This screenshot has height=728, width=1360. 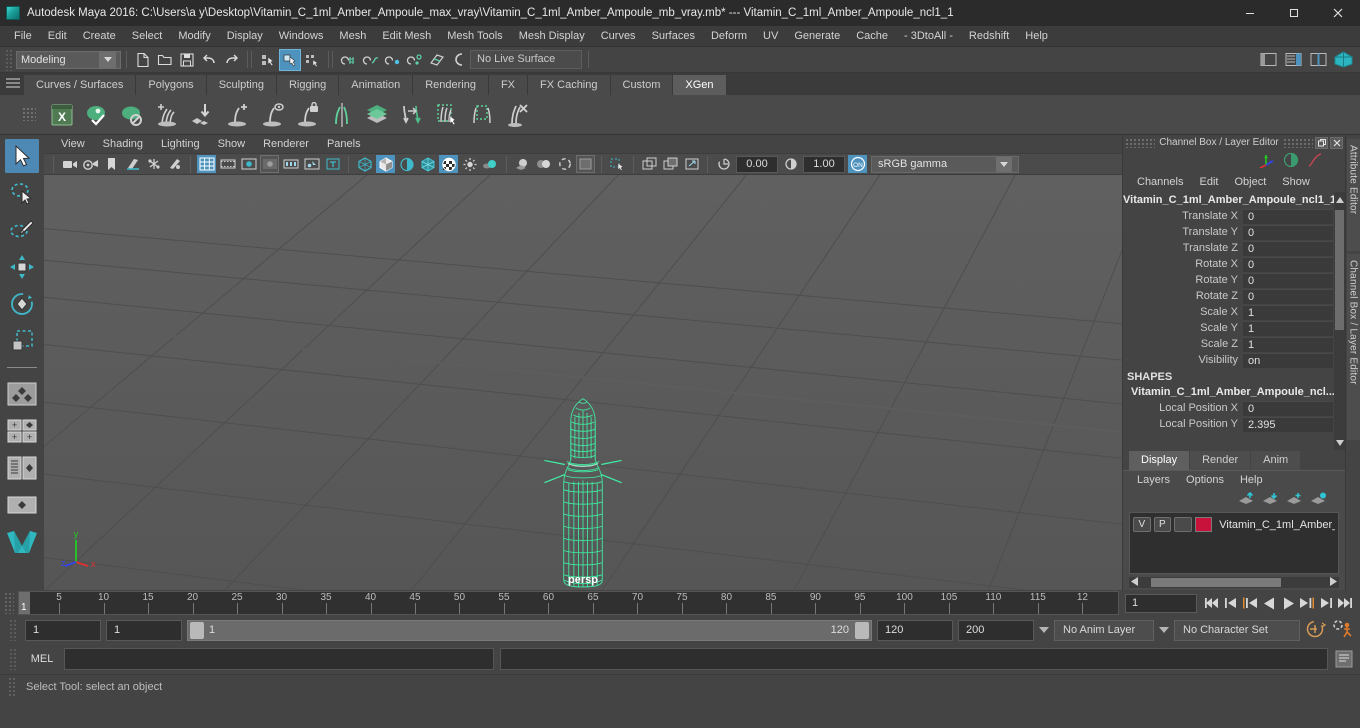 What do you see at coordinates (1208, 182) in the screenshot?
I see `cb-menu-edit: Edit` at bounding box center [1208, 182].